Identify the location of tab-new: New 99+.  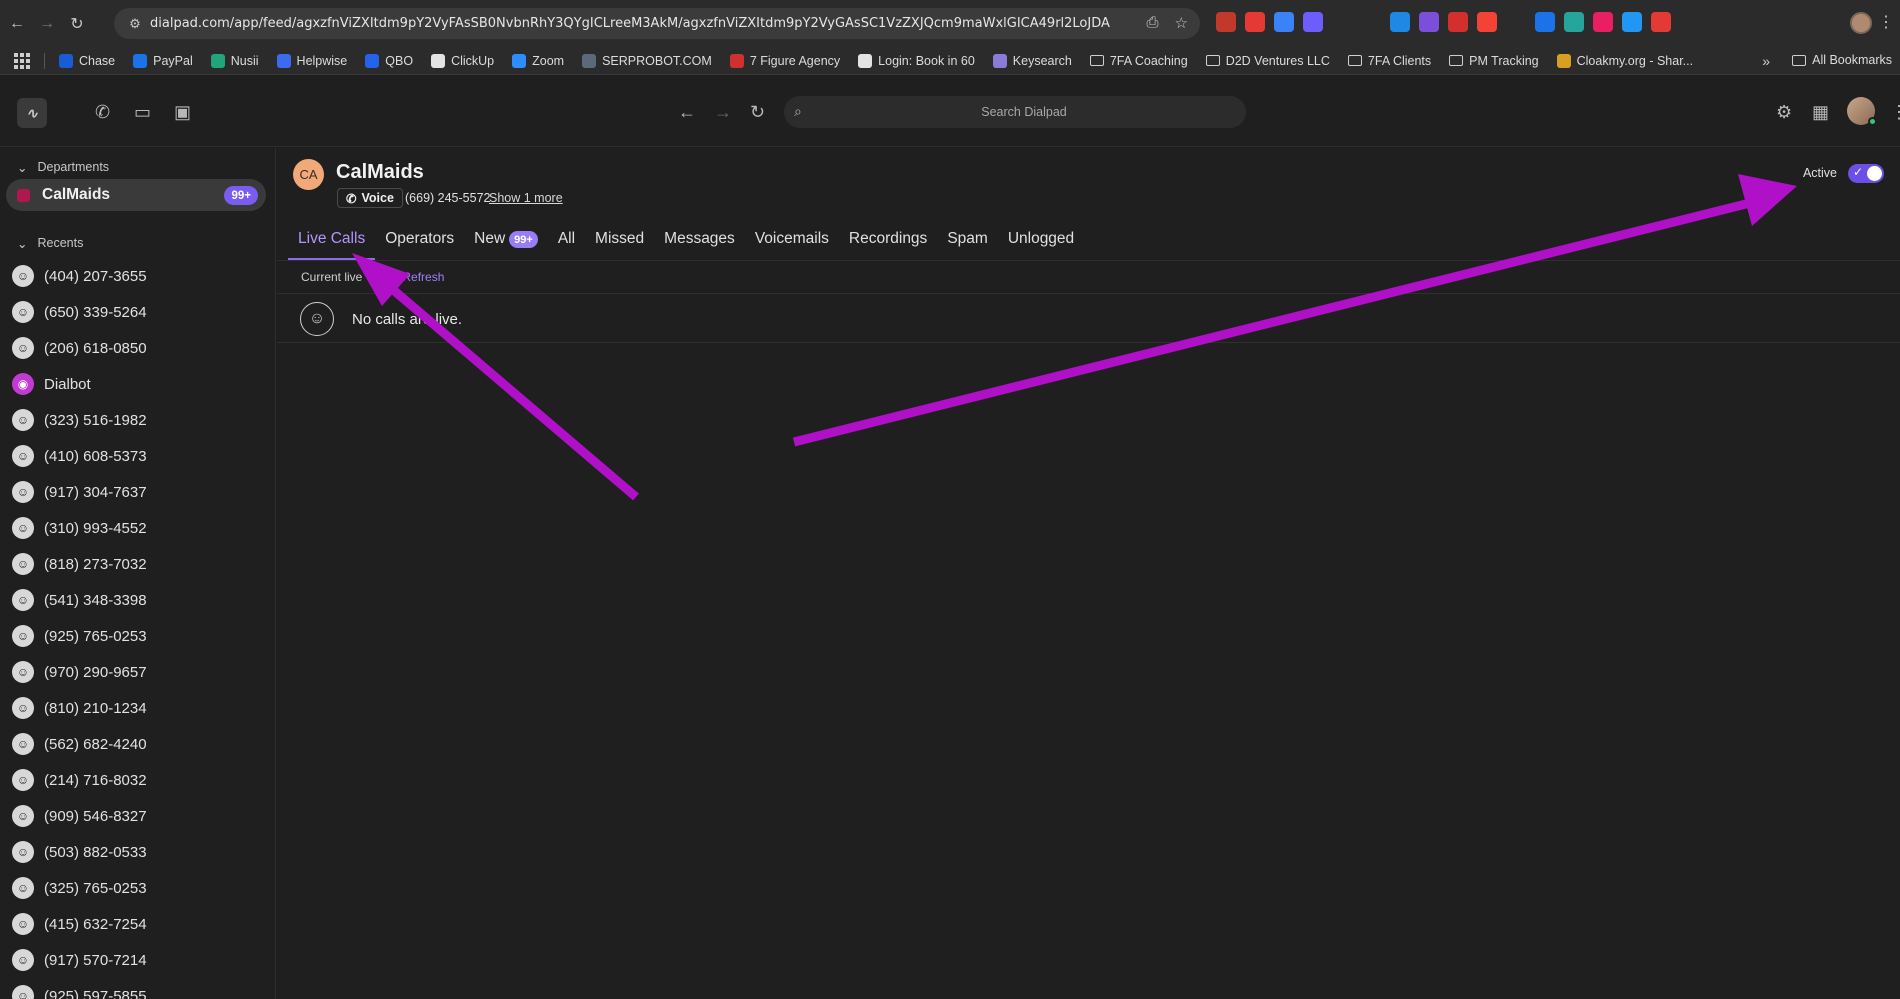
(506, 245).